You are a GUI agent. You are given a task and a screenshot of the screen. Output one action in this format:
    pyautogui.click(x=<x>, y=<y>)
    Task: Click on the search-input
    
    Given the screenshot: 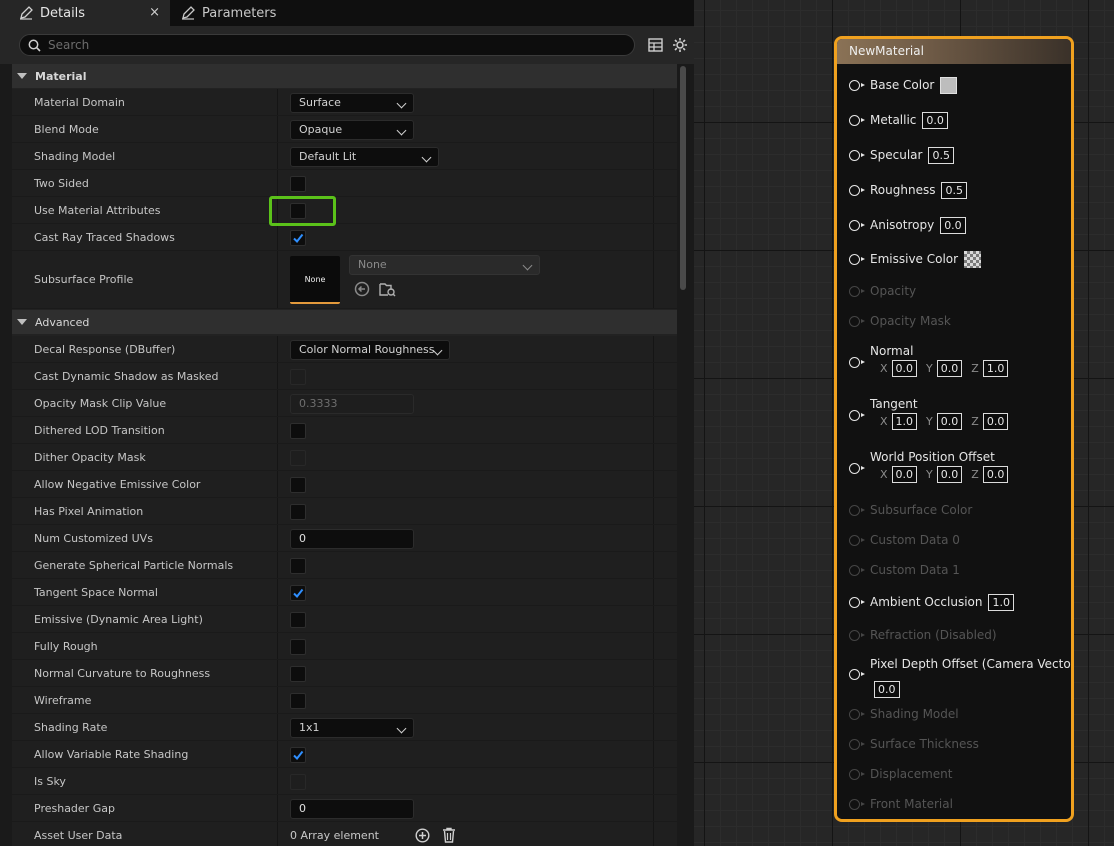 What is the action you would take?
    pyautogui.click(x=328, y=45)
    